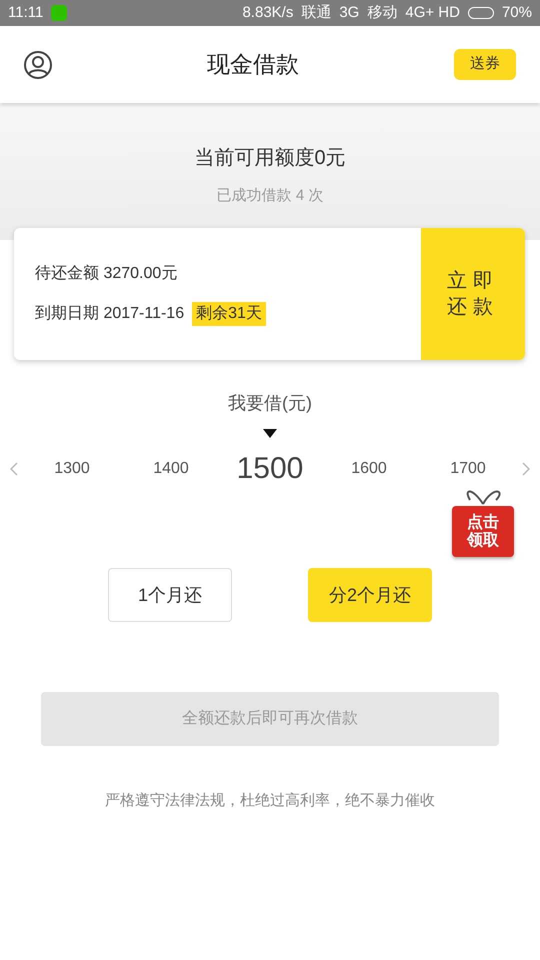 The width and height of the screenshot is (540, 960). I want to click on quota-title: 当前可用额度0元, so click(270, 158).